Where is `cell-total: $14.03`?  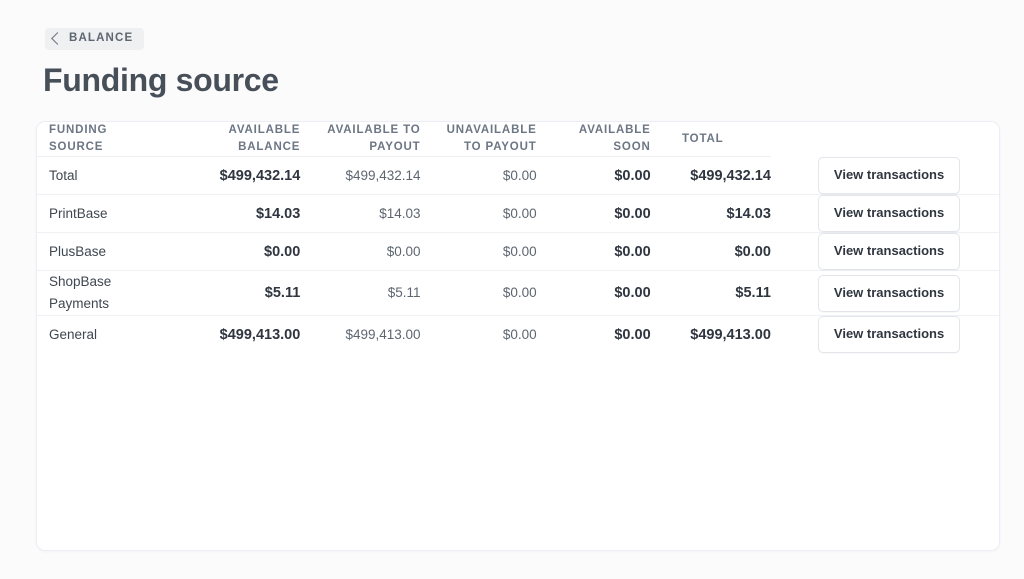
cell-total: $14.03 is located at coordinates (710, 213).